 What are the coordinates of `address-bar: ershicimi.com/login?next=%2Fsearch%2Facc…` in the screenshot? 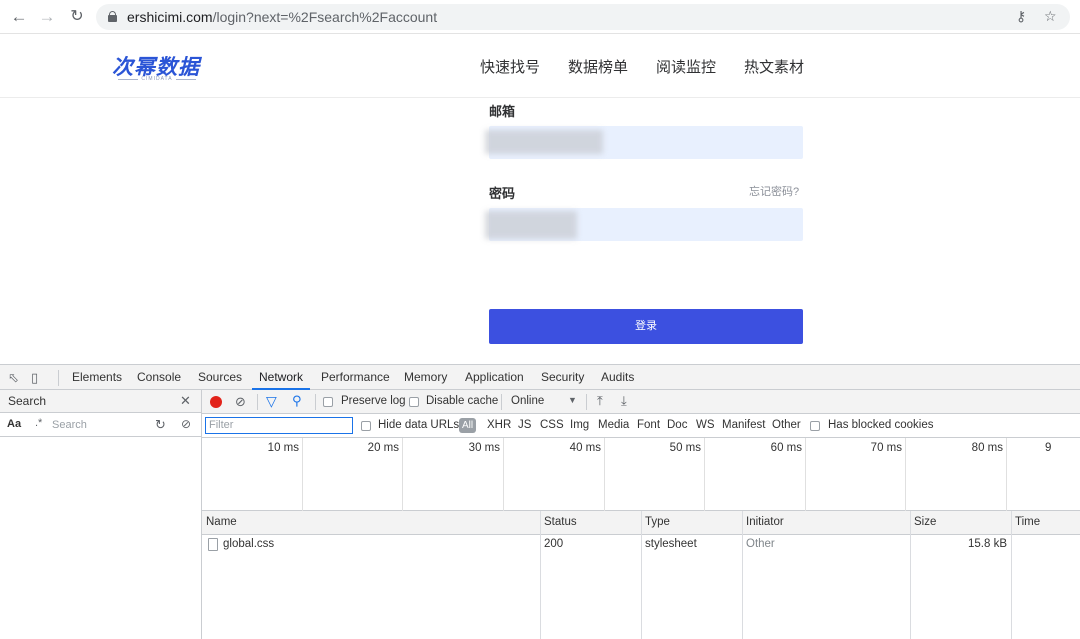 It's located at (583, 17).